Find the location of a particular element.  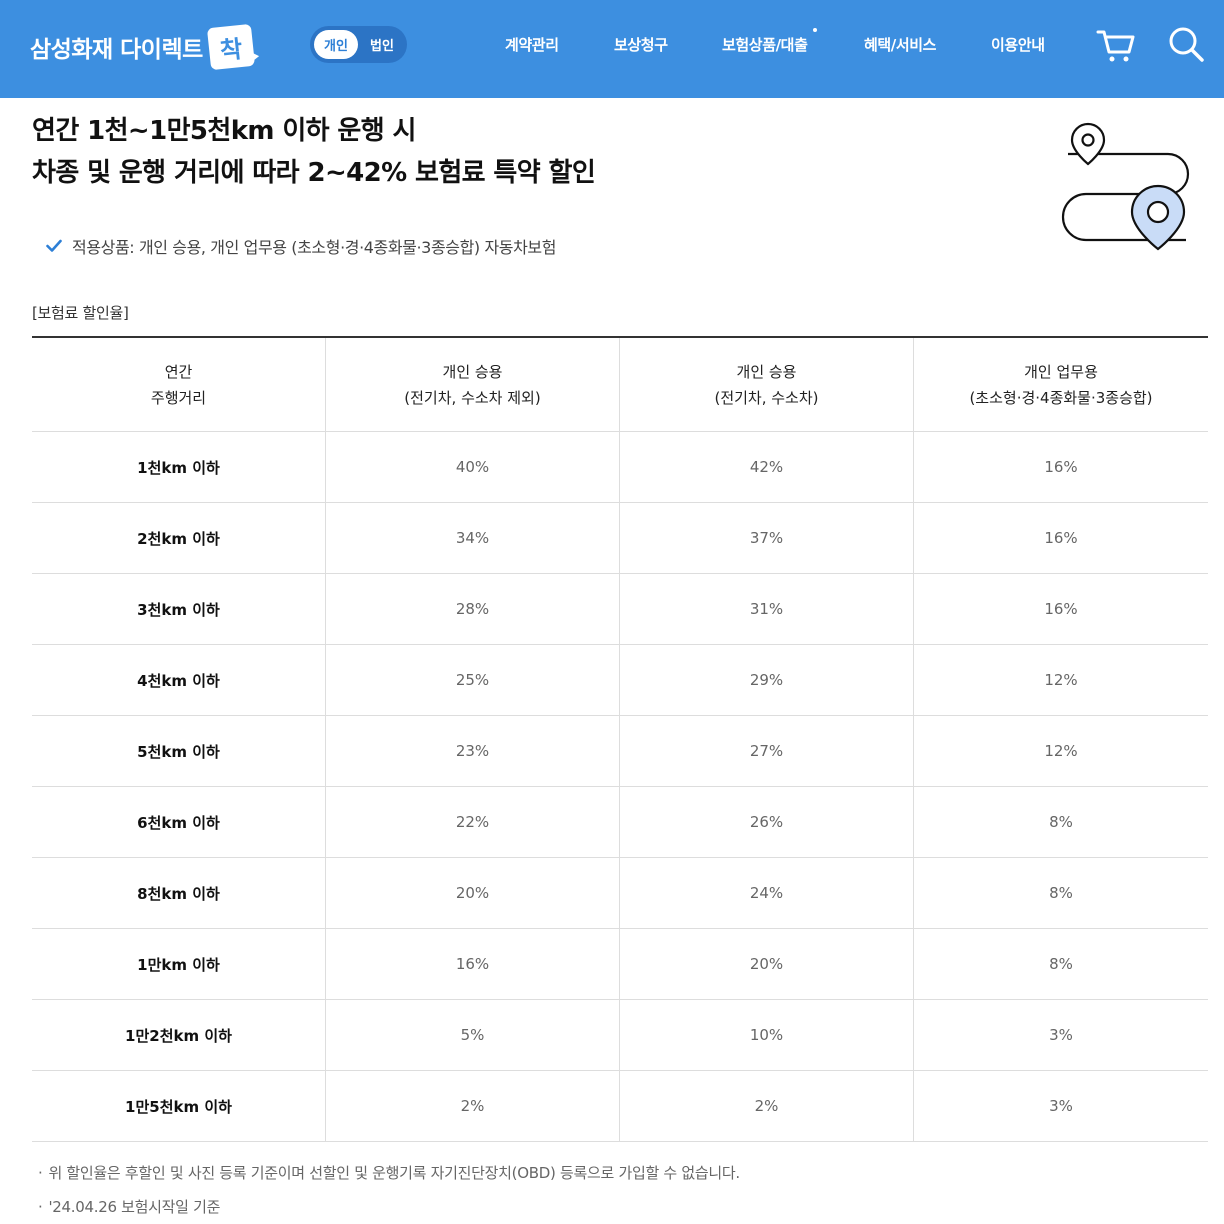

discount-rate-cell: 28% is located at coordinates (473, 609).